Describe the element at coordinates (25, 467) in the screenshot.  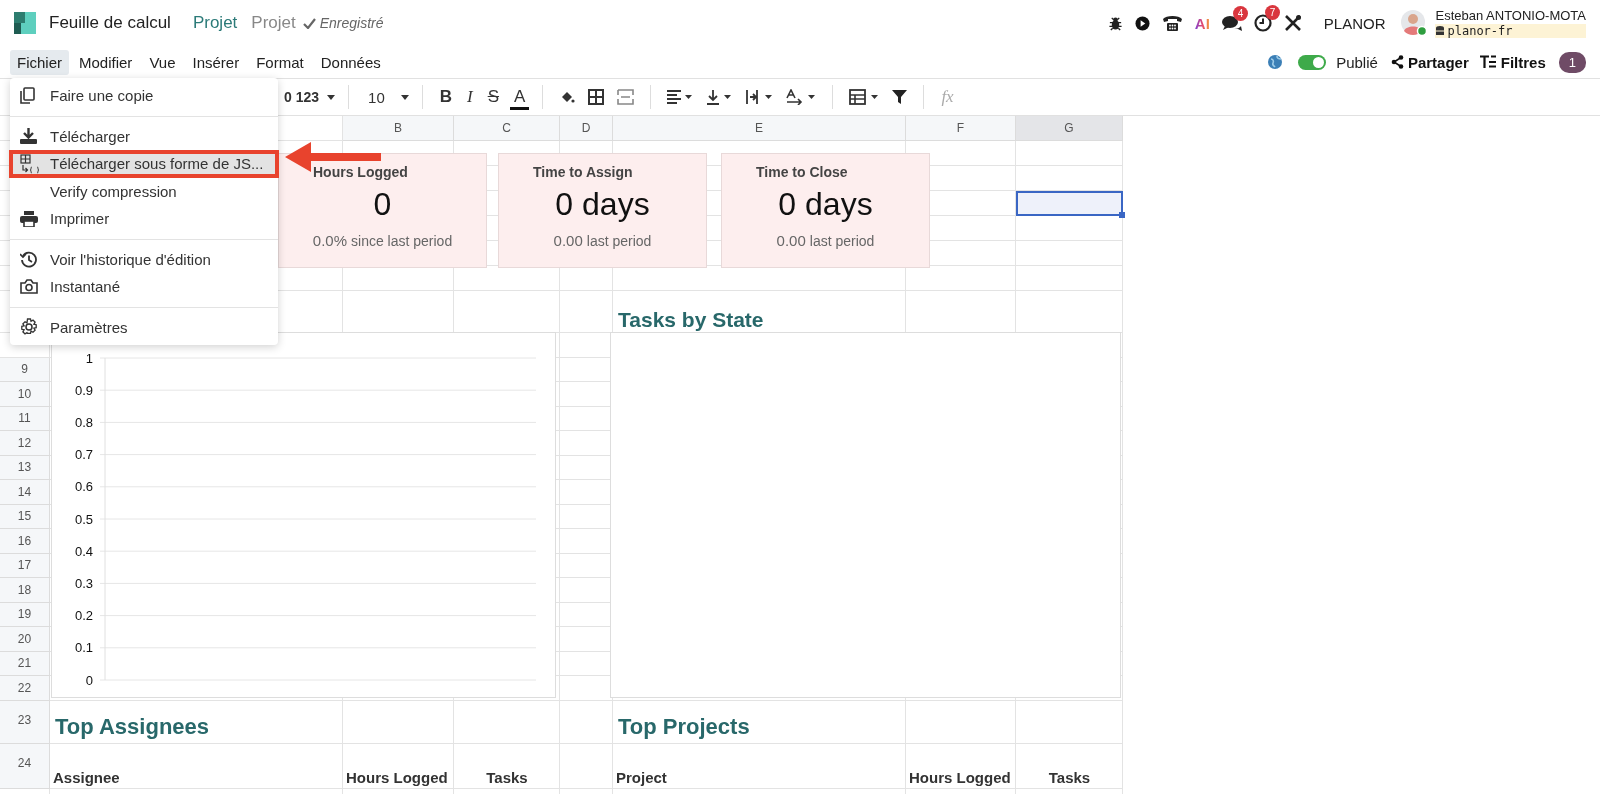
I see `row-header: 13` at that location.